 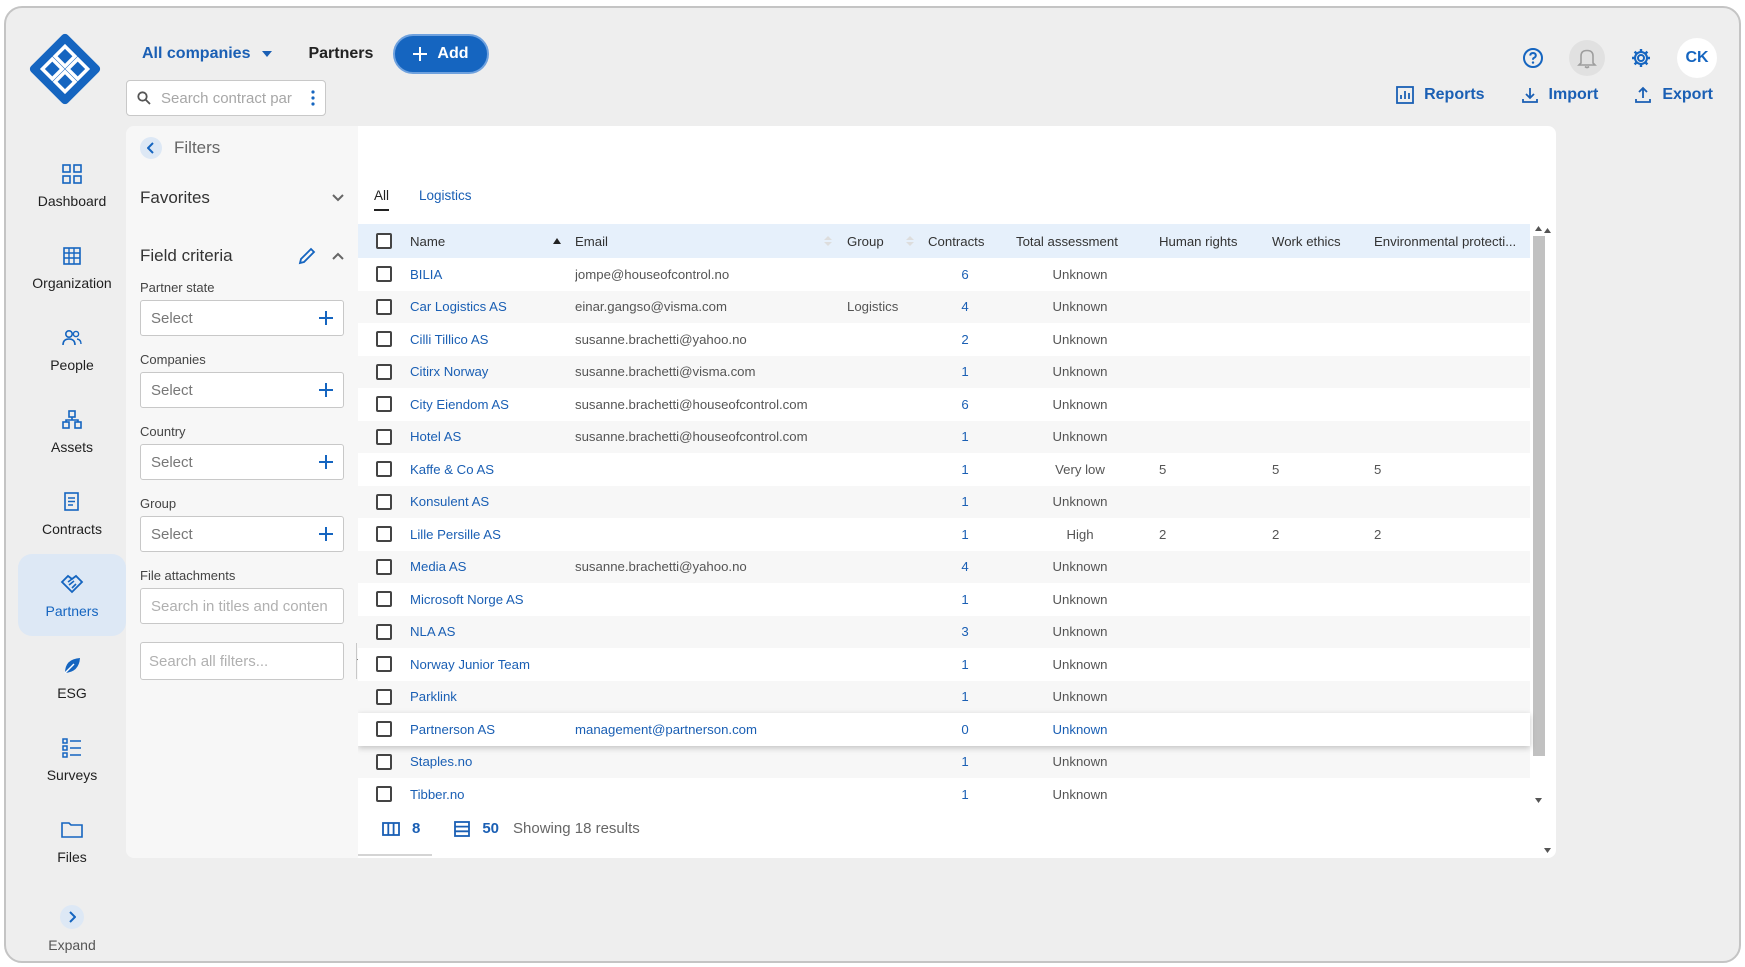 What do you see at coordinates (485, 664) in the screenshot?
I see `cell-name: Norway Junior Team` at bounding box center [485, 664].